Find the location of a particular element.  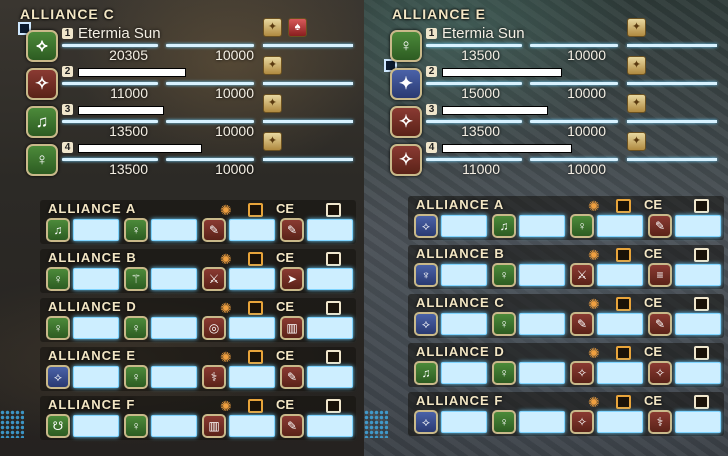

alliance-member-slot: ♆ is located at coordinates (451, 275).